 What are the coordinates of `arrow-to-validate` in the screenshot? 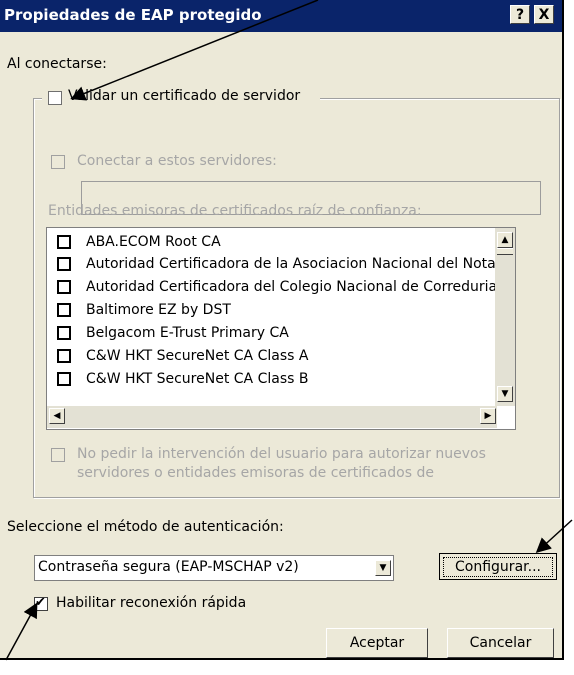 It's located at (194, 50).